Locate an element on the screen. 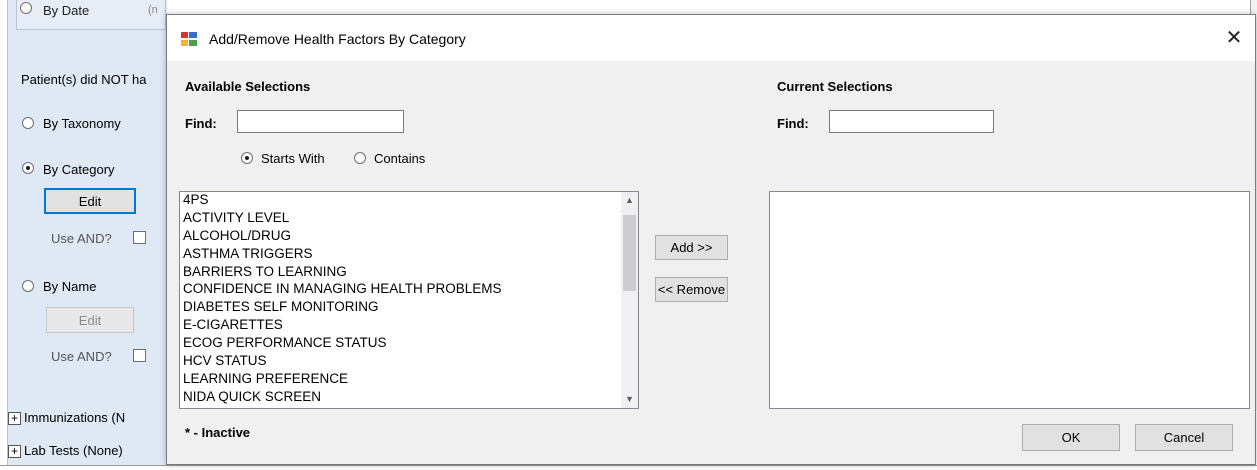  scroll-down-icon: ▼ is located at coordinates (629, 399).